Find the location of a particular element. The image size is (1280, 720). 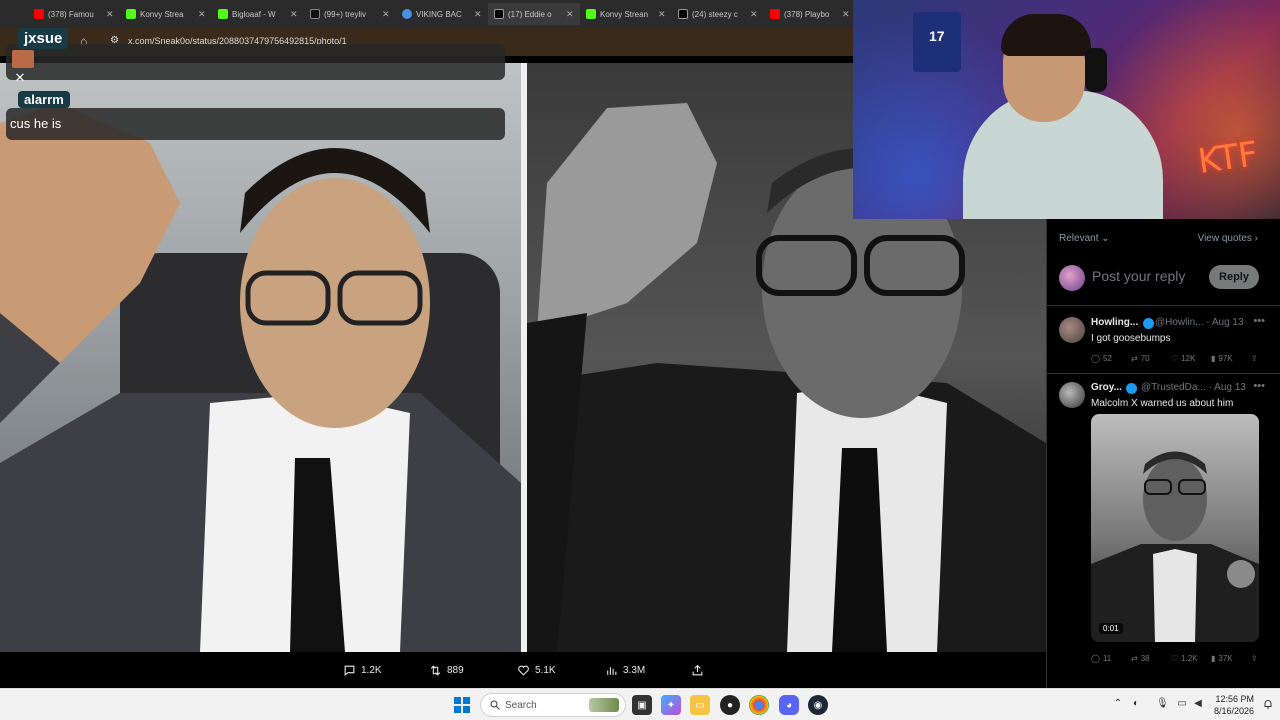

comment-icon is located at coordinates (349, 670).